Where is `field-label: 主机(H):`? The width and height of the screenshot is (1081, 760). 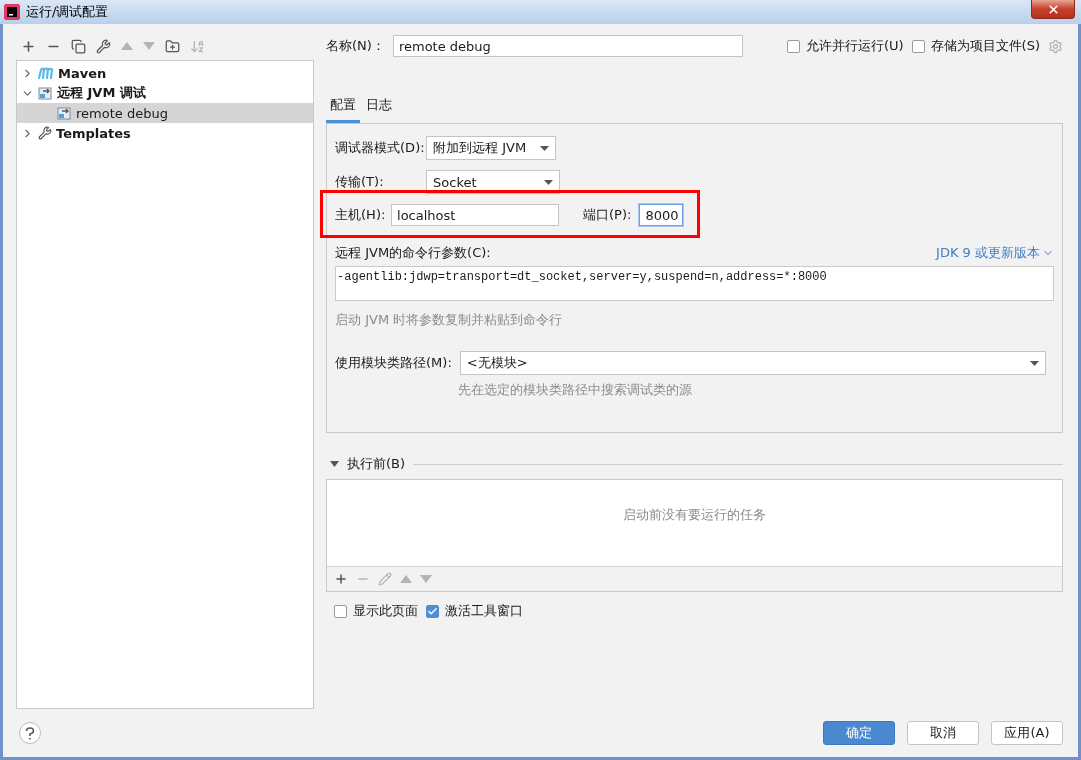
field-label: 主机(H): is located at coordinates (359, 215).